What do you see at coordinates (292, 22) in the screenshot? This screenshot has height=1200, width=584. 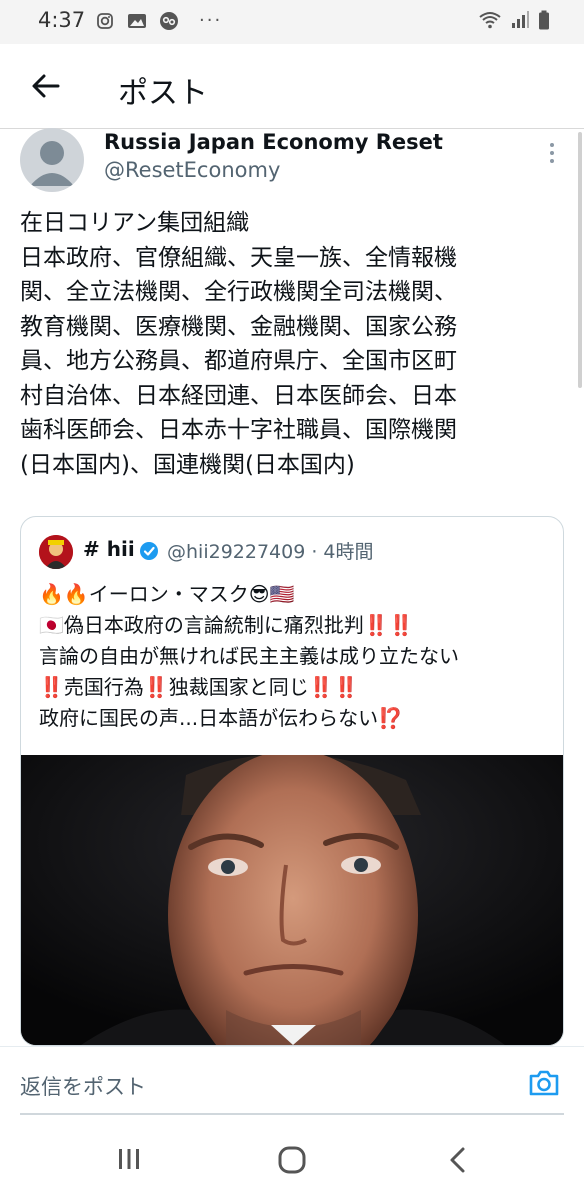 I see `status-bar: 4:37 ···` at bounding box center [292, 22].